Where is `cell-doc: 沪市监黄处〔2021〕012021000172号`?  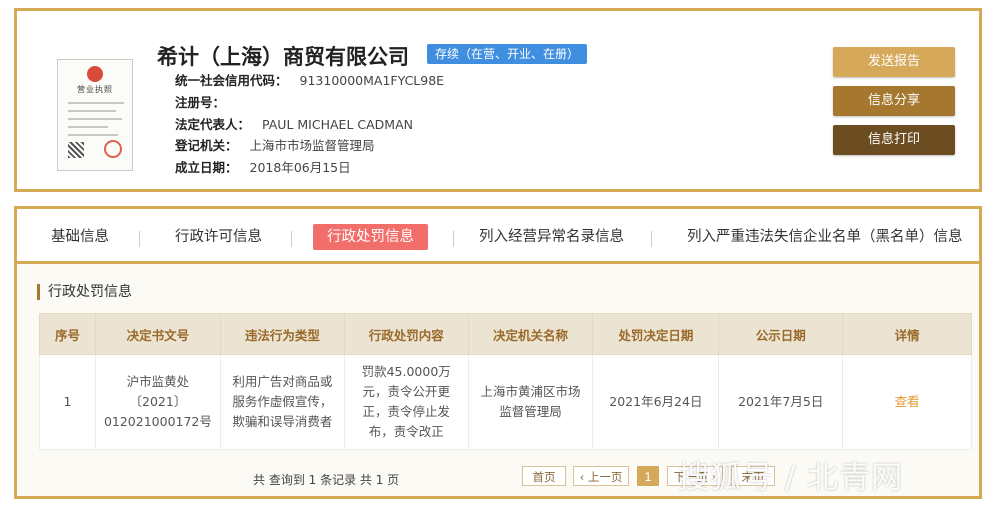
cell-doc: 沪市监黄处〔2021〕012021000172号 is located at coordinates (157, 402).